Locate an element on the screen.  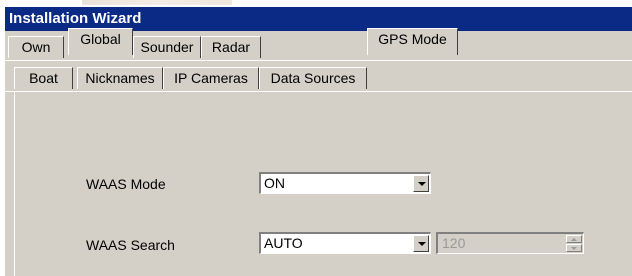
tab-label: Nicknames is located at coordinates (120, 78).